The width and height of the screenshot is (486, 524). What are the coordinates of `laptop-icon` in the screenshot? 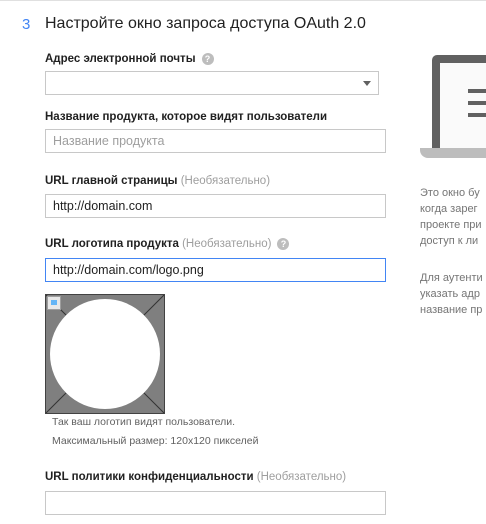 It's located at (459, 102).